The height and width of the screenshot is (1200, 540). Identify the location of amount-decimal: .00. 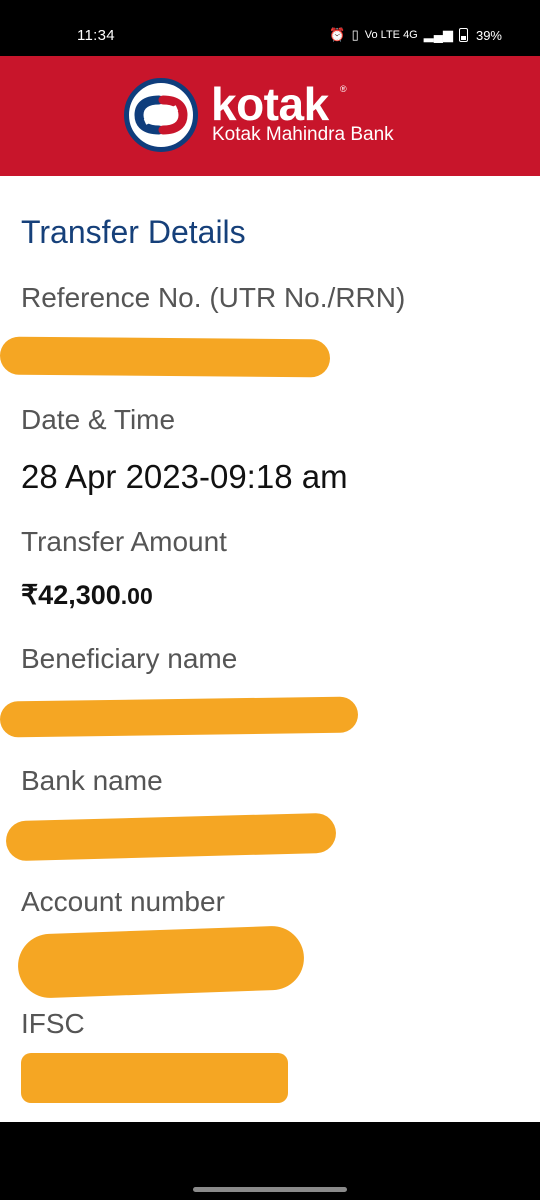
(136, 596).